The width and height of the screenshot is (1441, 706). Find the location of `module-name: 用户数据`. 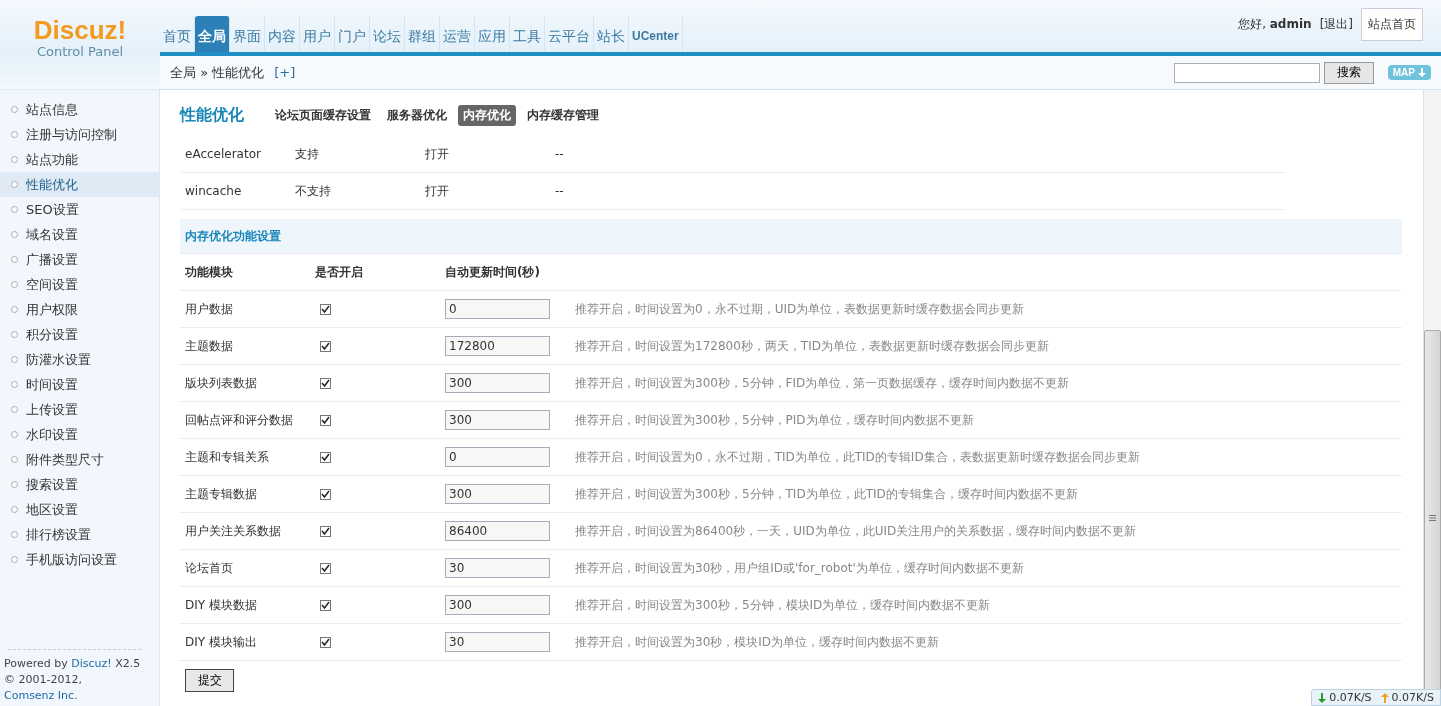

module-name: 用户数据 is located at coordinates (209, 309).